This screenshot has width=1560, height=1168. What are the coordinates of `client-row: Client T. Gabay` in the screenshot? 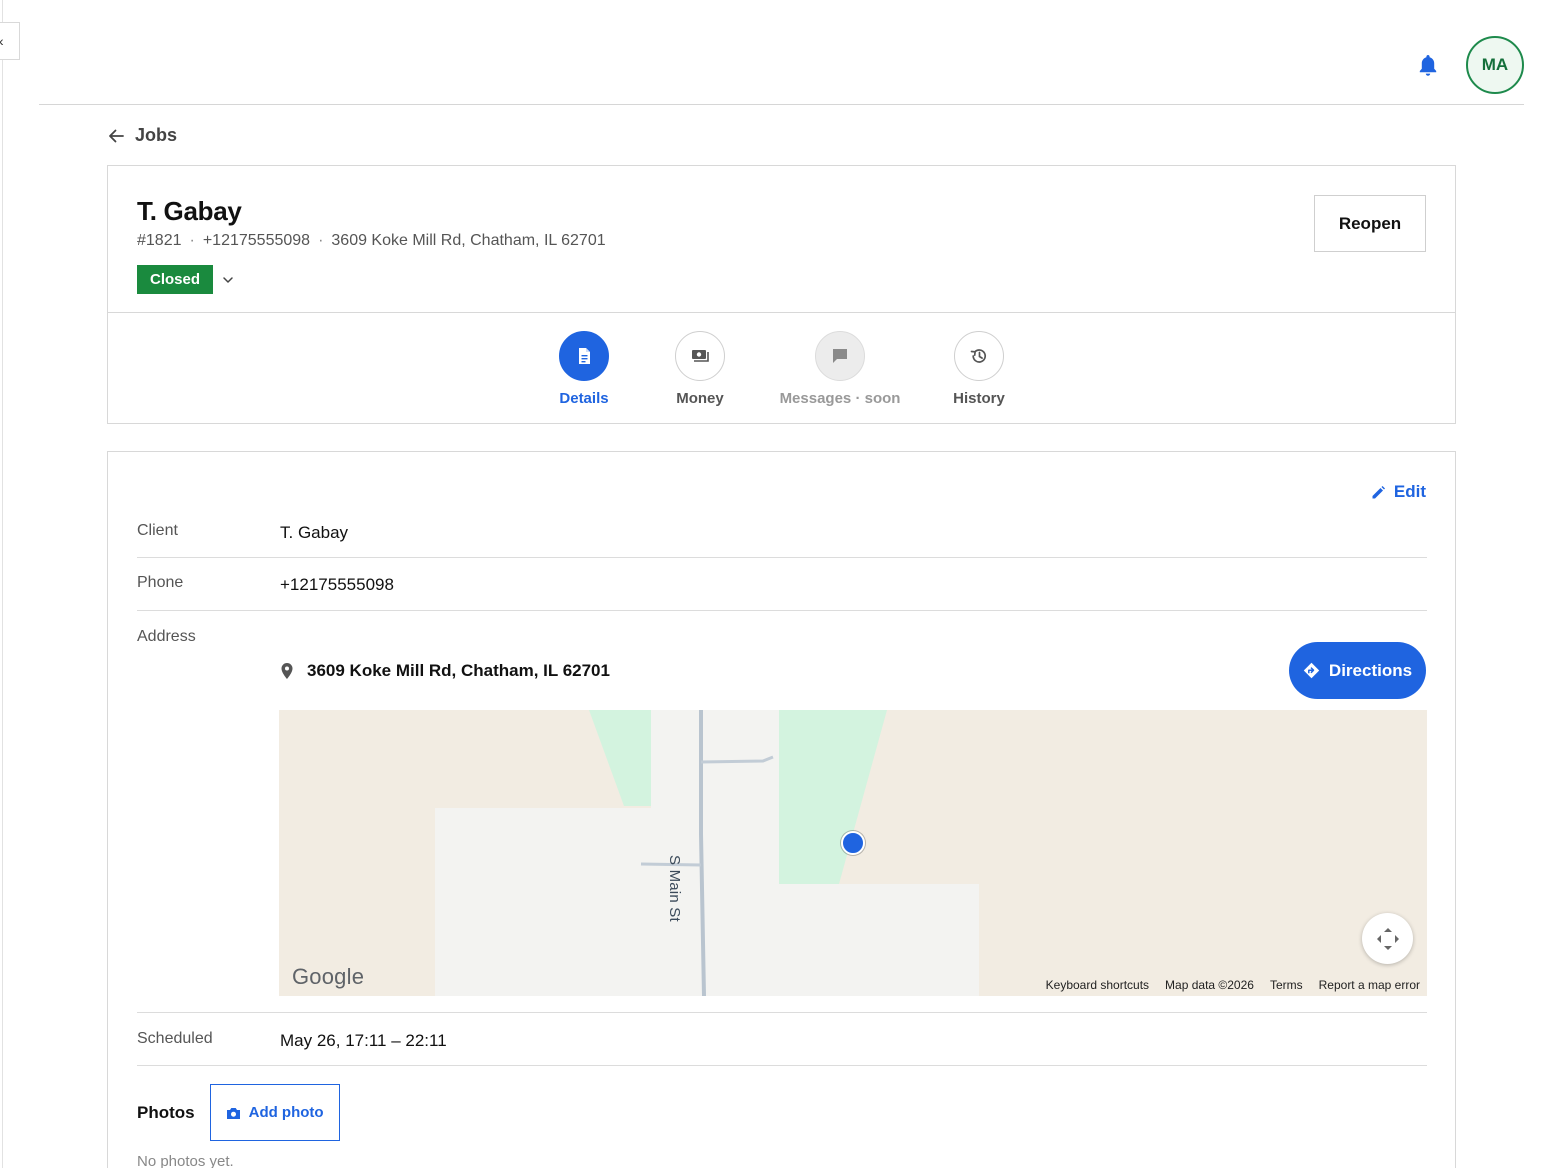 It's located at (782, 533).